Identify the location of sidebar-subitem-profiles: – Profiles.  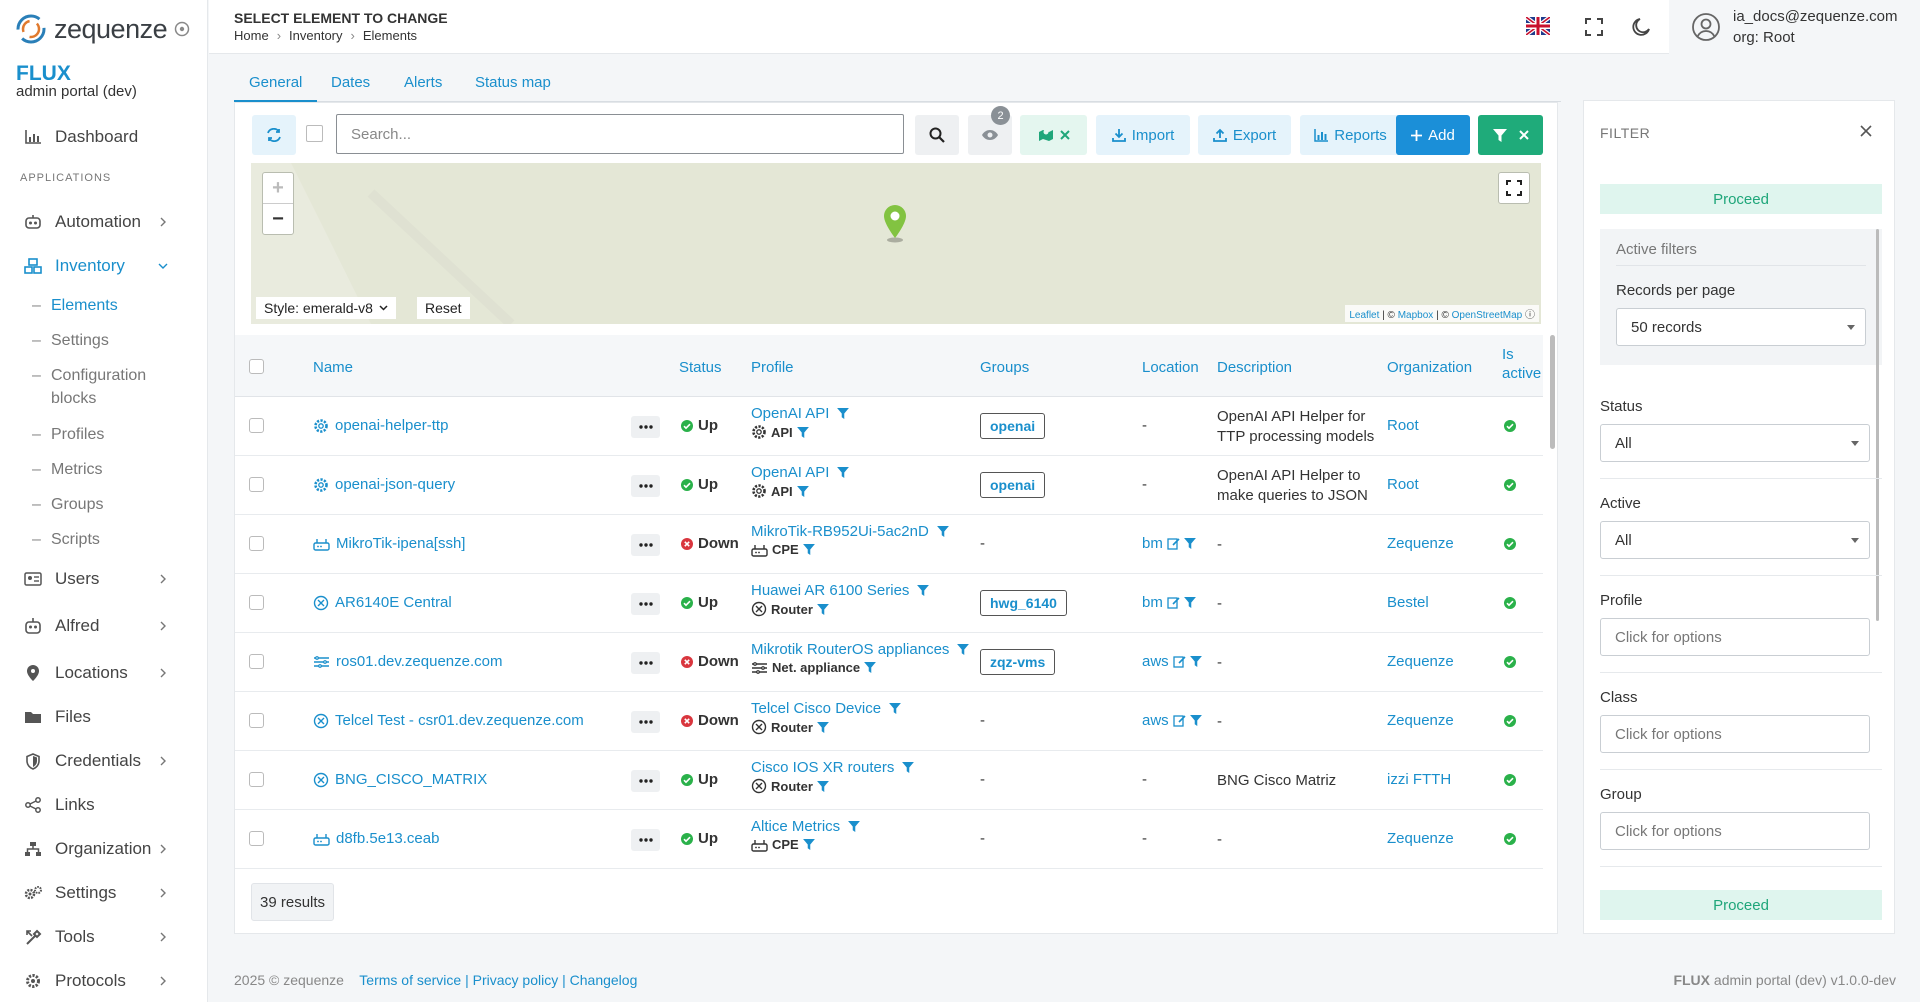
(103, 434).